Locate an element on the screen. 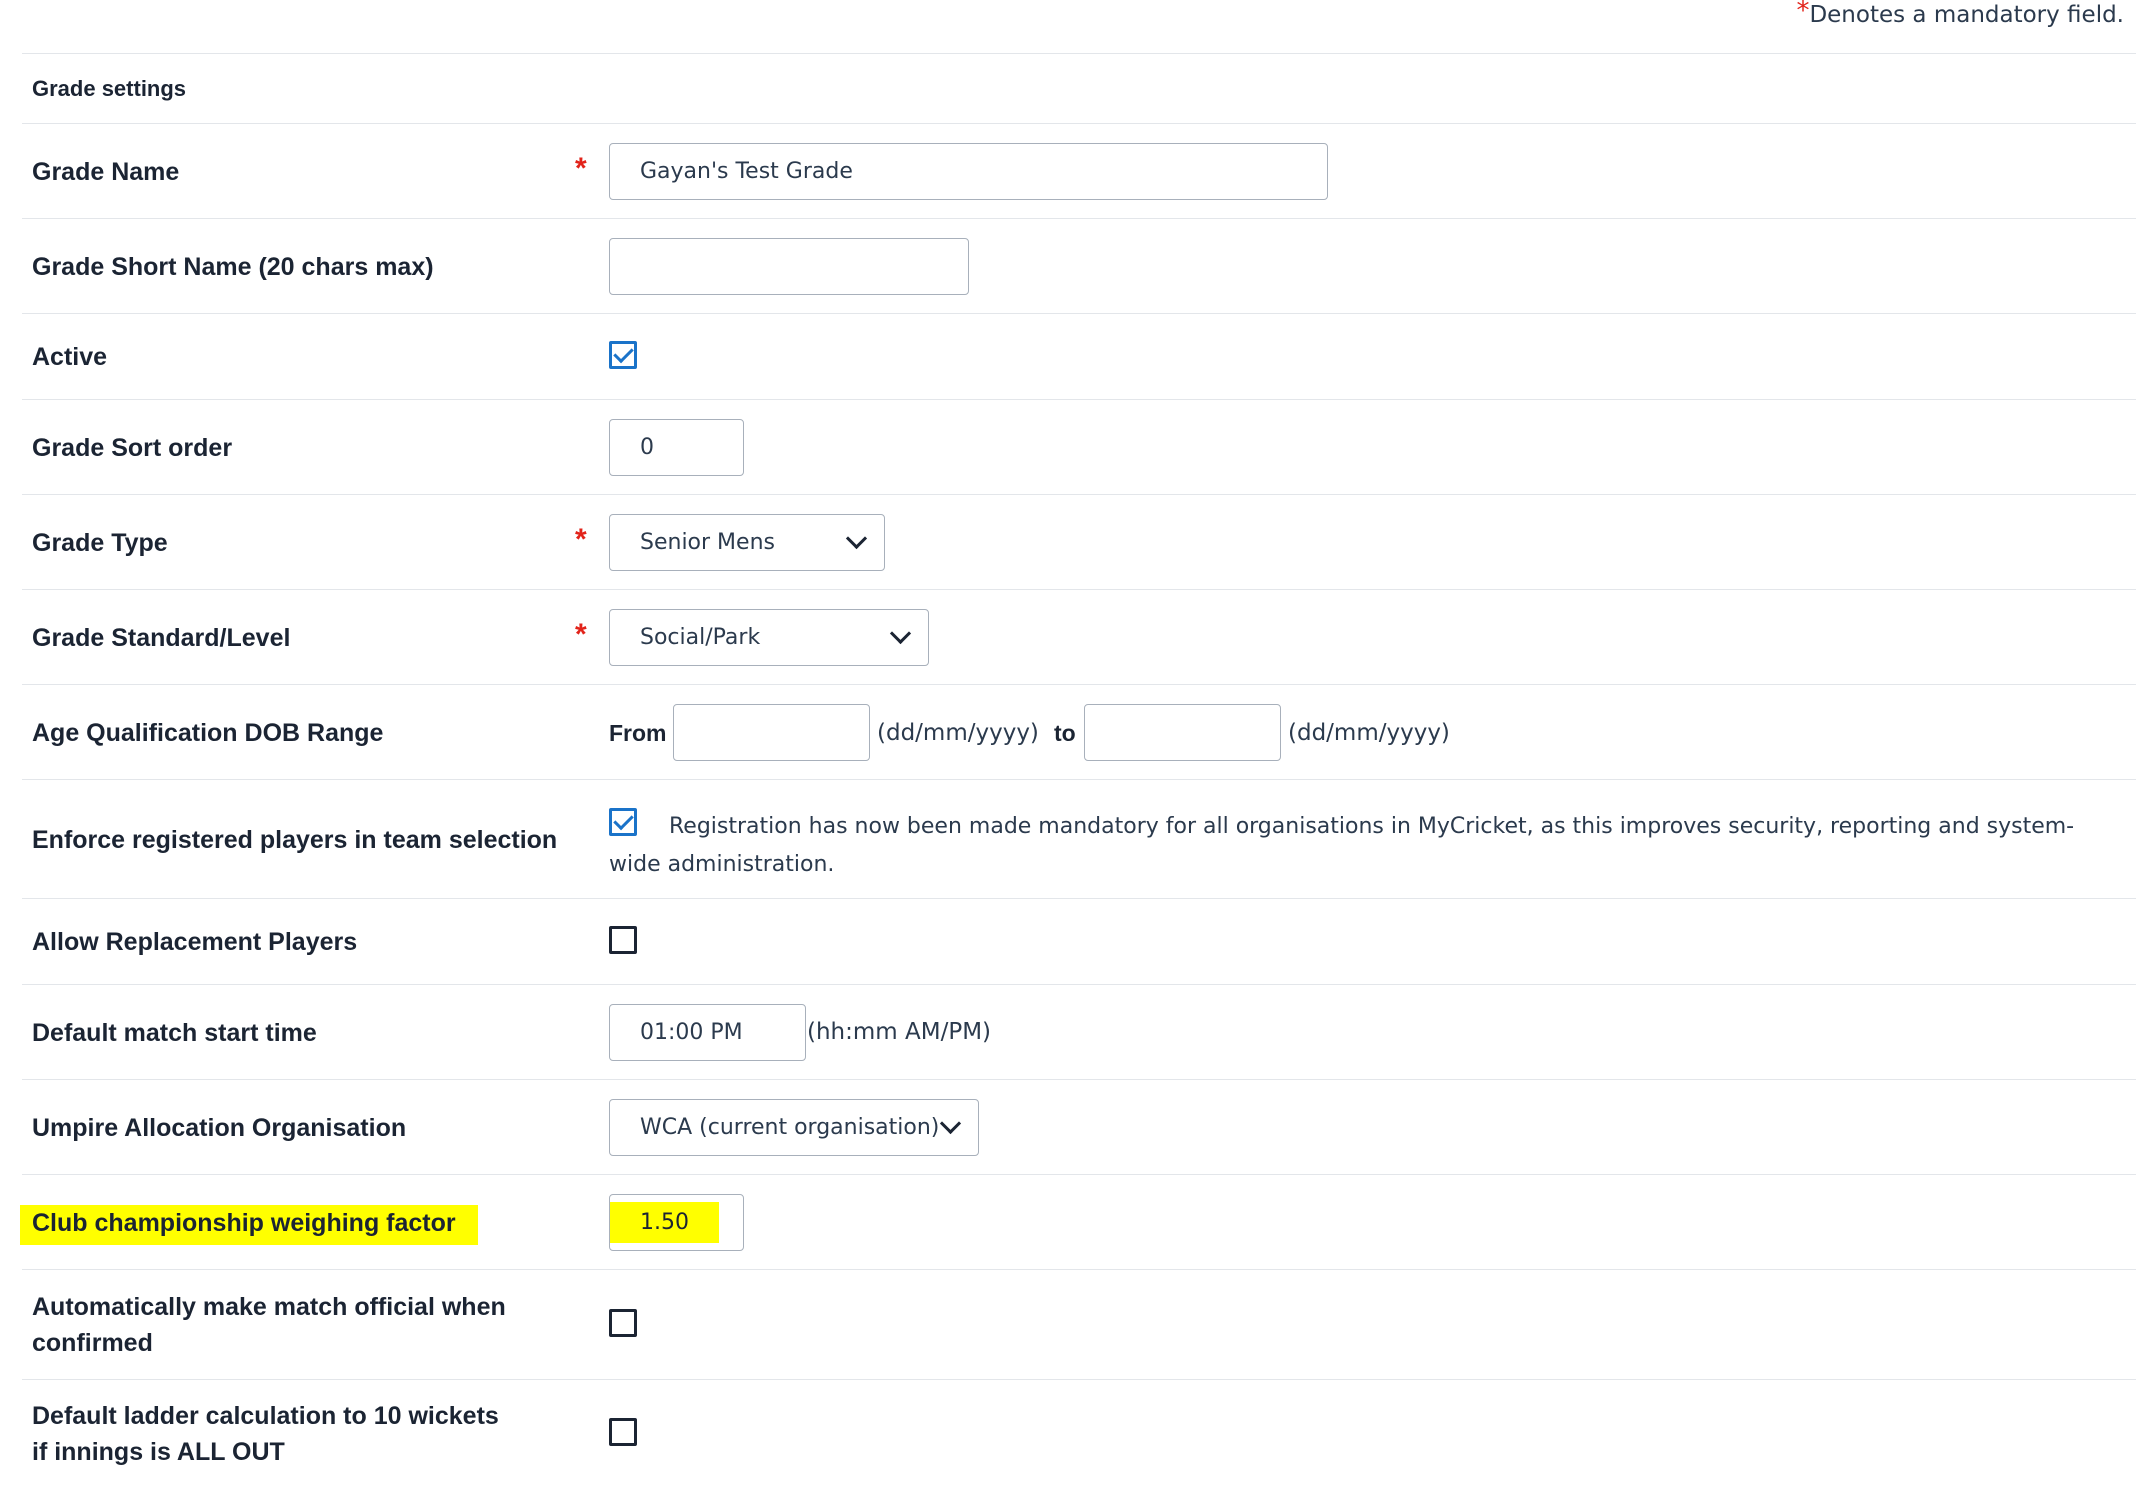  section-title: Grade settings is located at coordinates (109, 88).